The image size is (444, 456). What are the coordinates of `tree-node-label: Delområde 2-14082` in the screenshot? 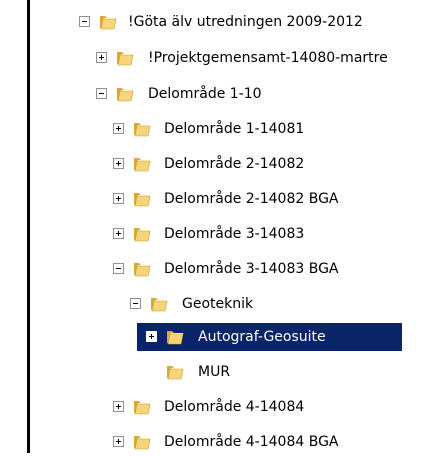 It's located at (234, 164).